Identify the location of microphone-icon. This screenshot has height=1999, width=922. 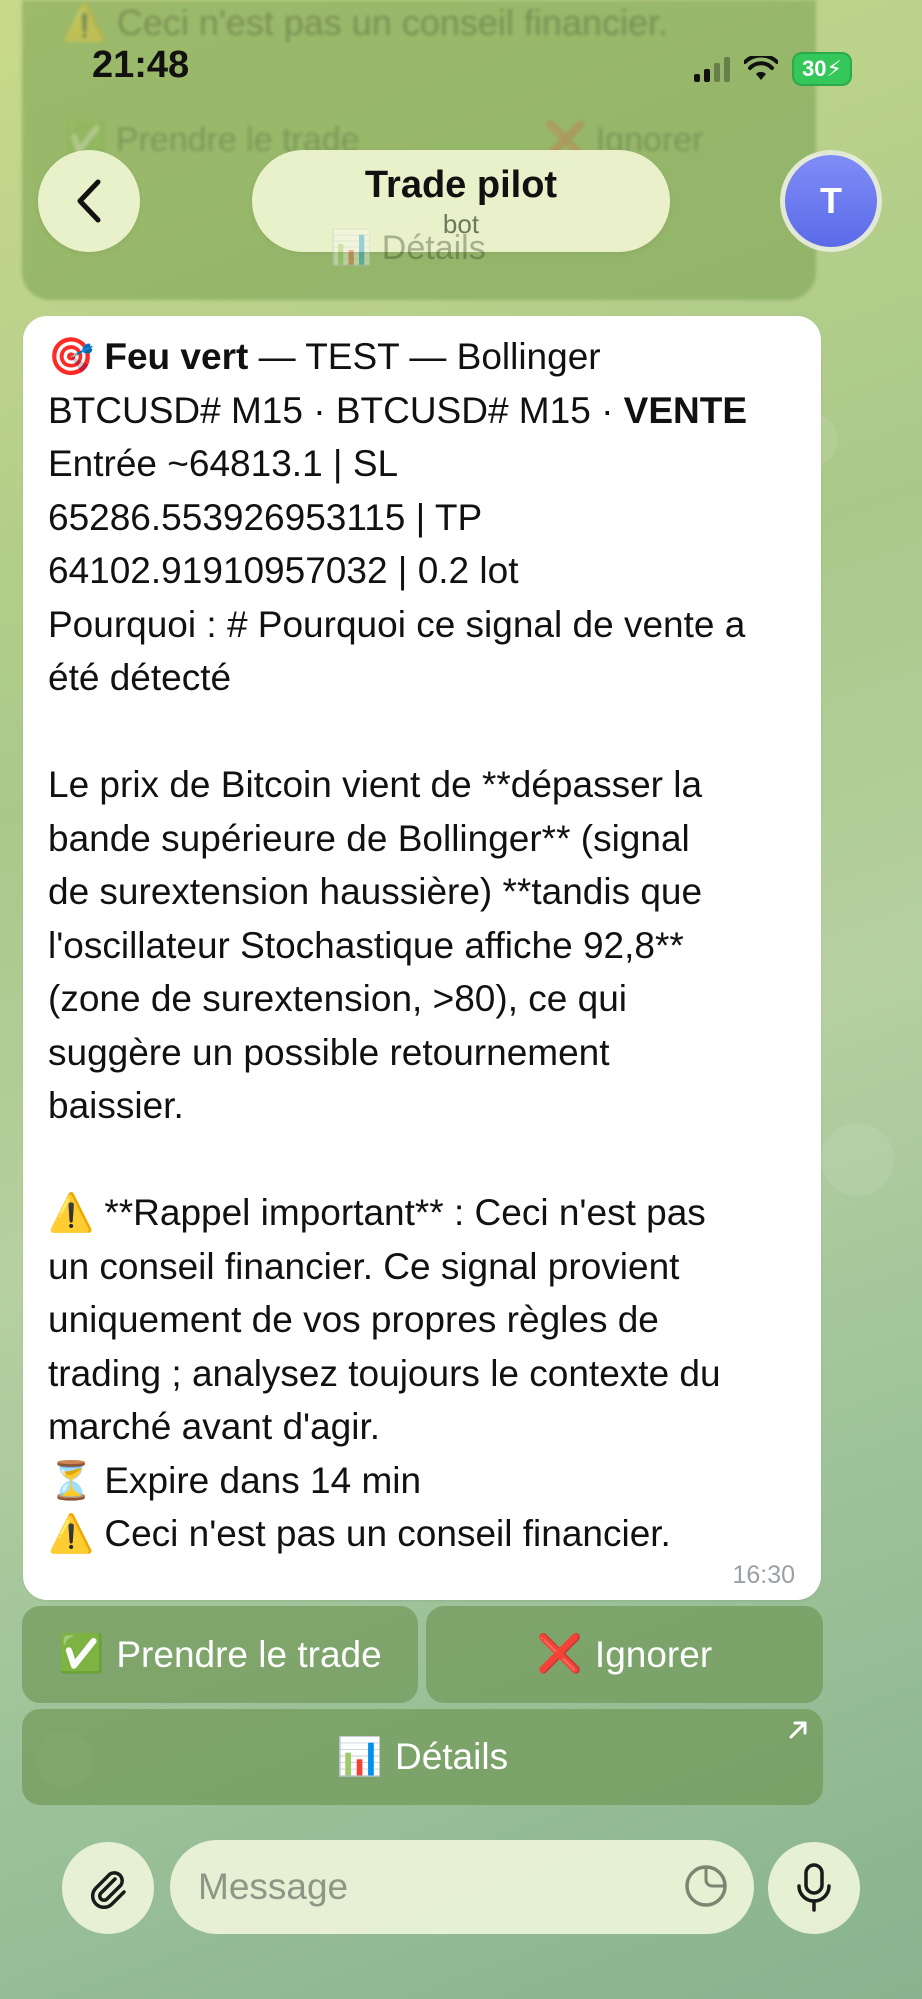
(814, 1887).